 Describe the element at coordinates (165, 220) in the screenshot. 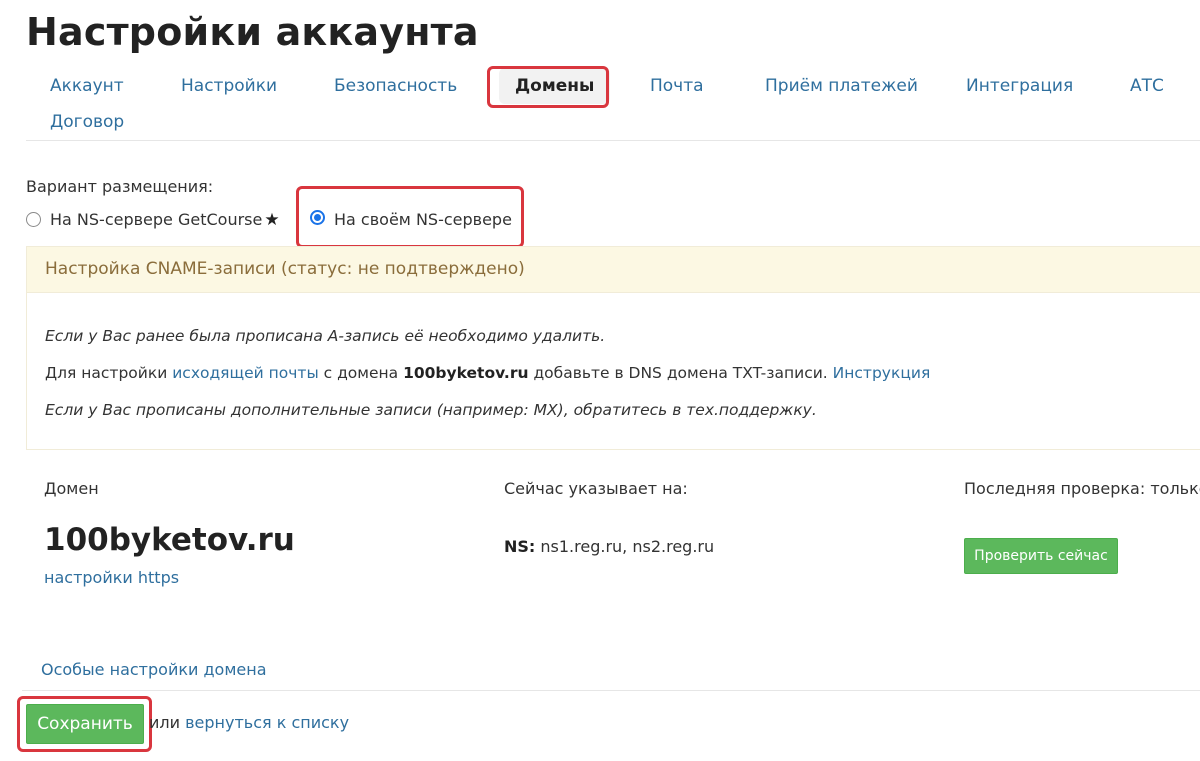

I see `radio-getcourse-ns-label: На NS-сервере GetCourse ★` at that location.